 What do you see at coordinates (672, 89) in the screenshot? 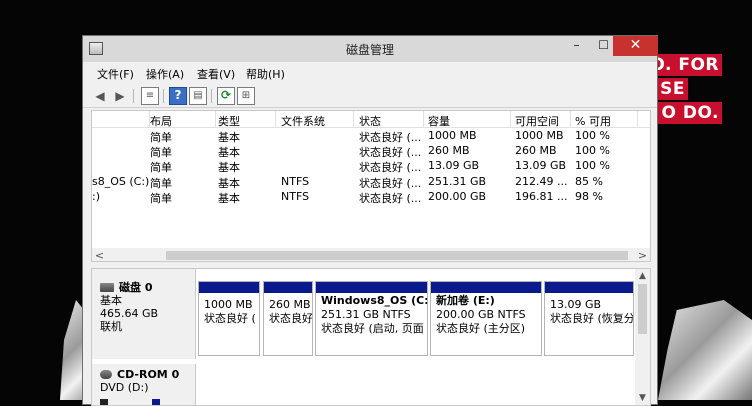
I see `background-slogan-2: SE` at bounding box center [672, 89].